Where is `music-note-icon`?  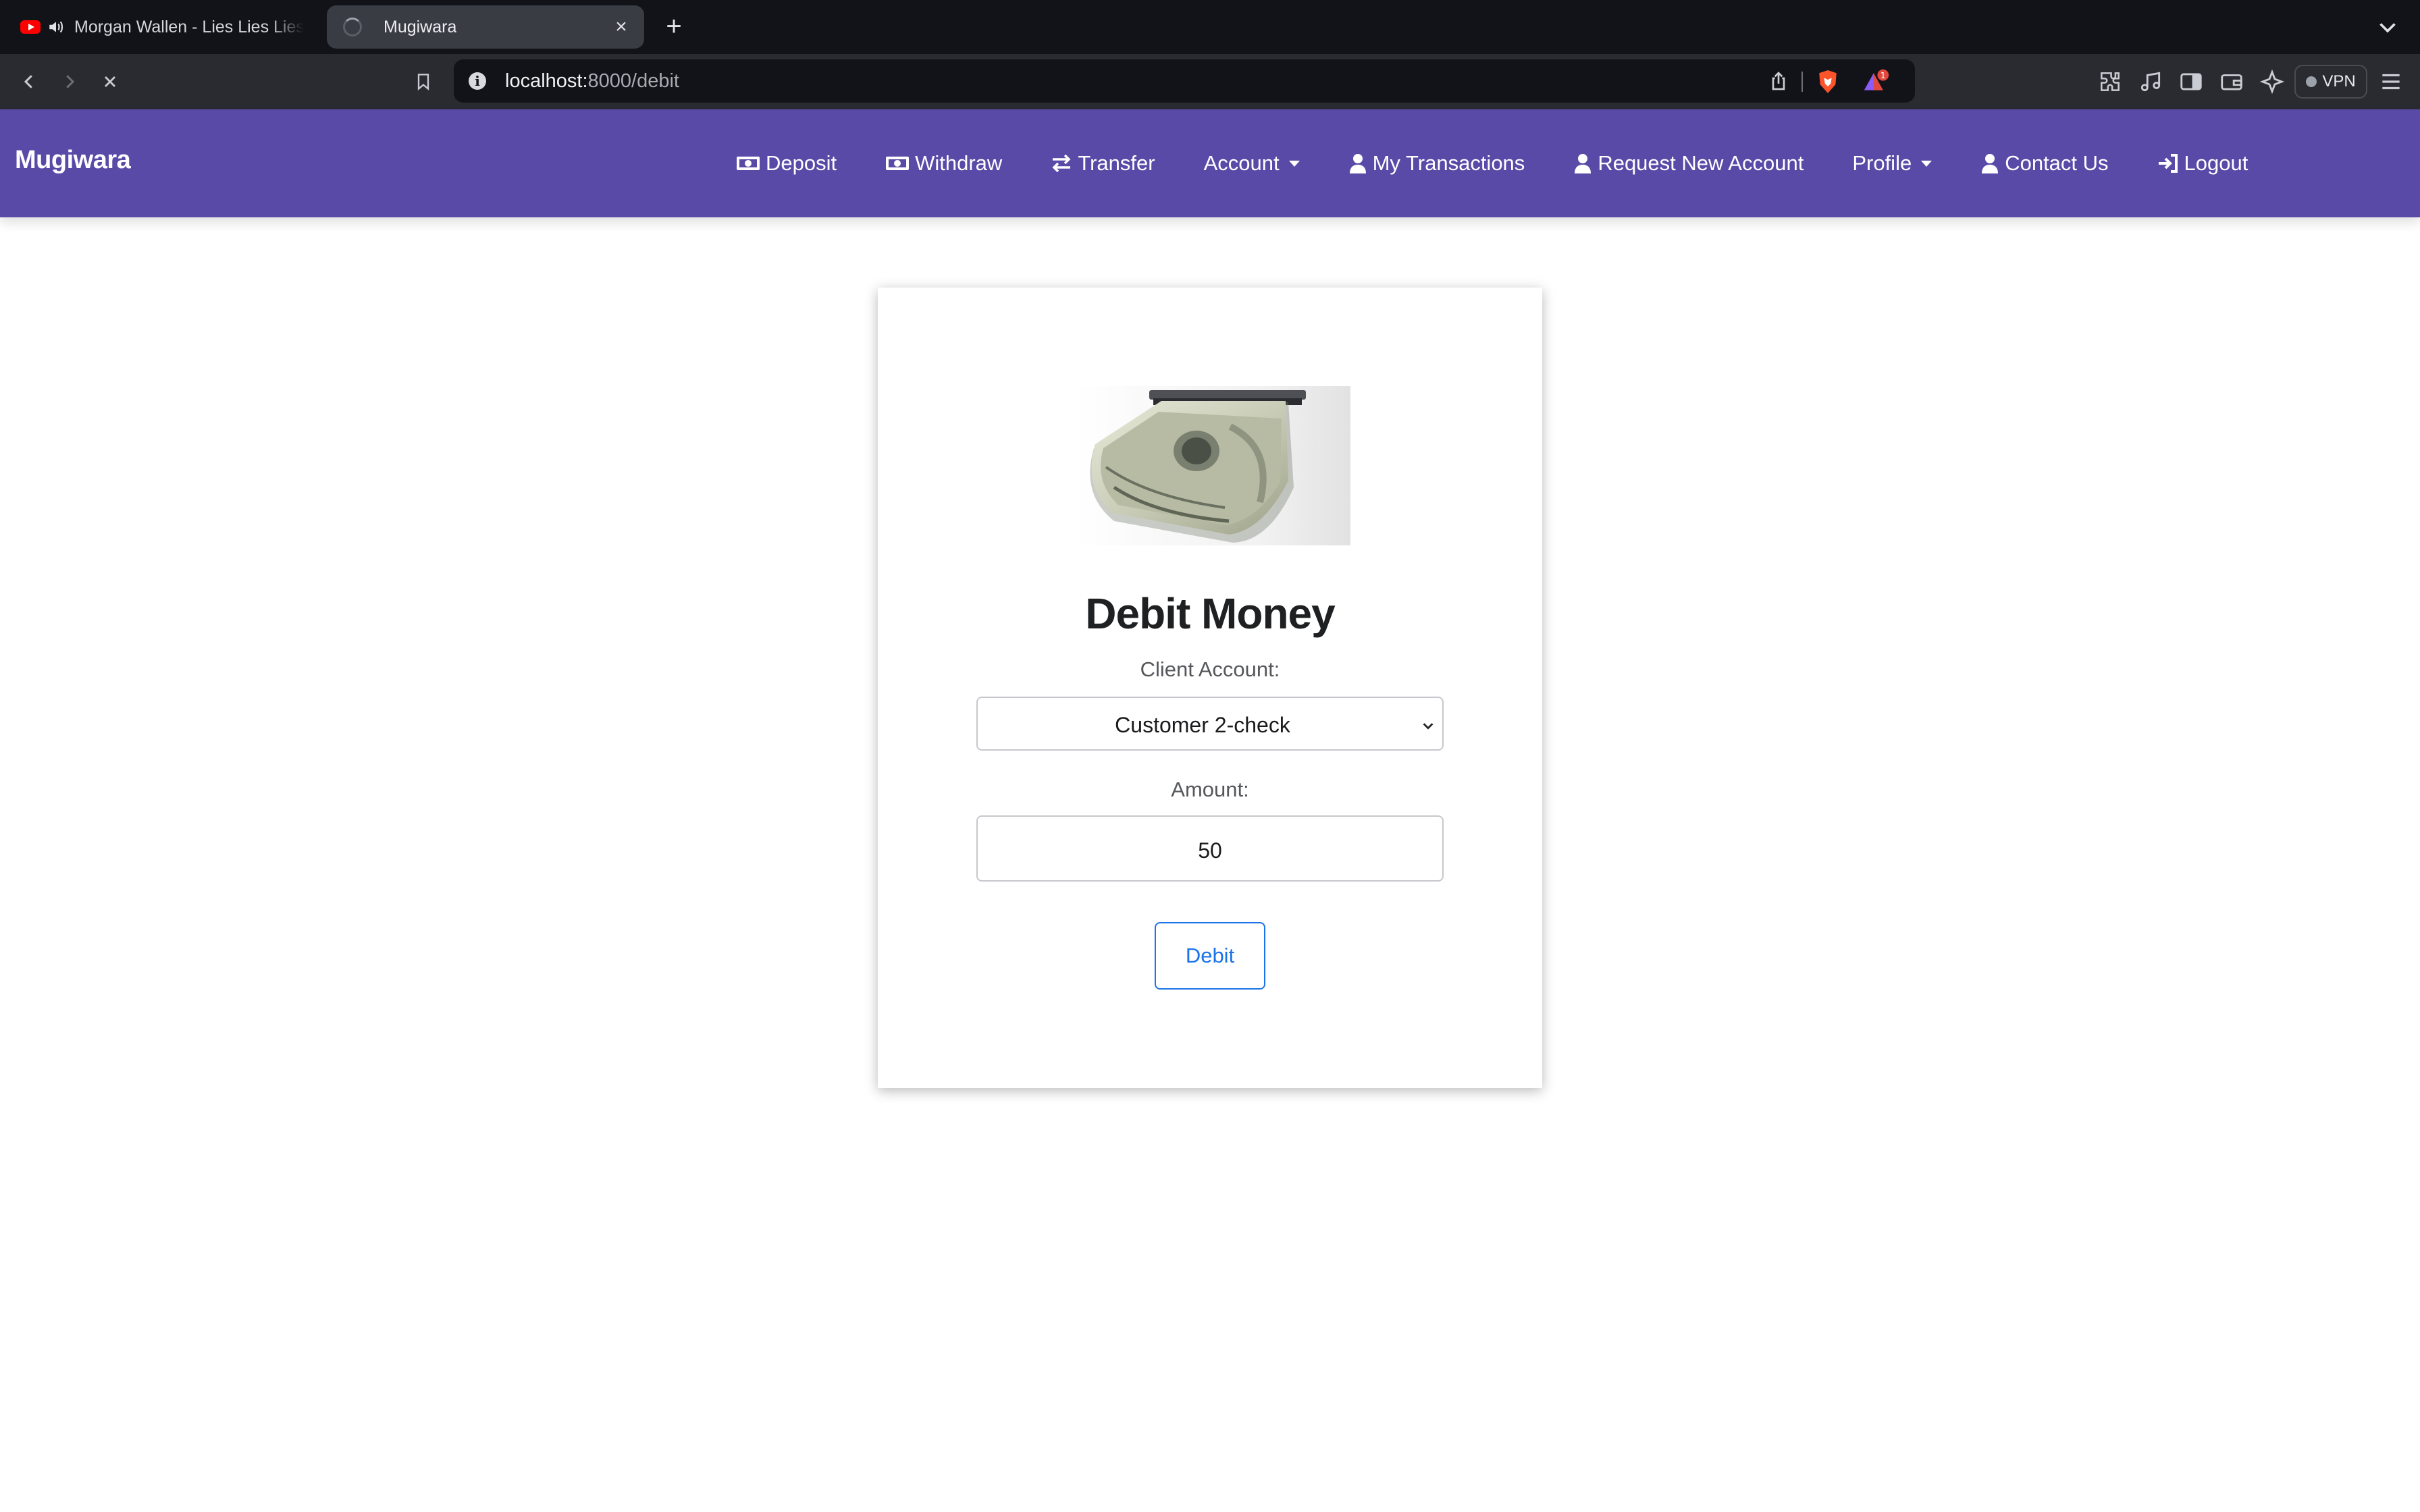
music-note-icon is located at coordinates (2150, 81).